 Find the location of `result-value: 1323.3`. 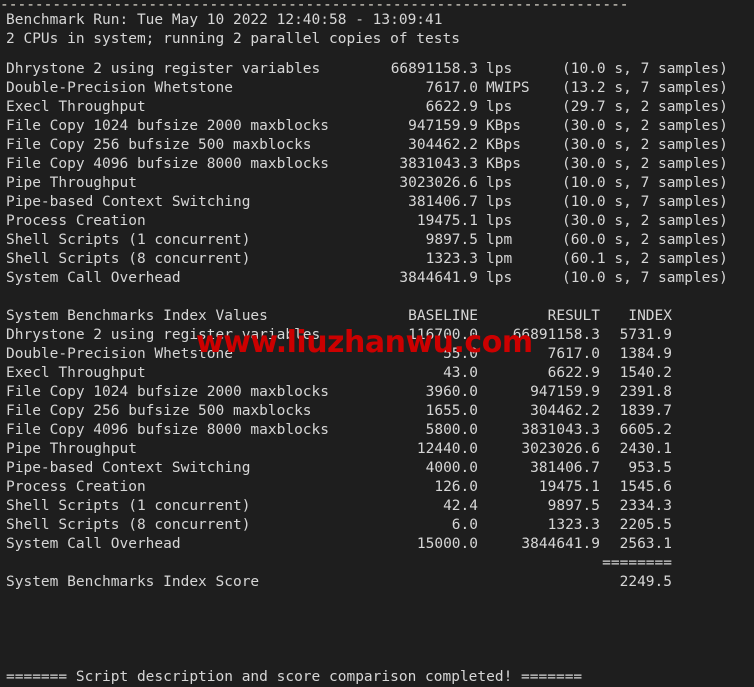

result-value: 1323.3 is located at coordinates (451, 259).